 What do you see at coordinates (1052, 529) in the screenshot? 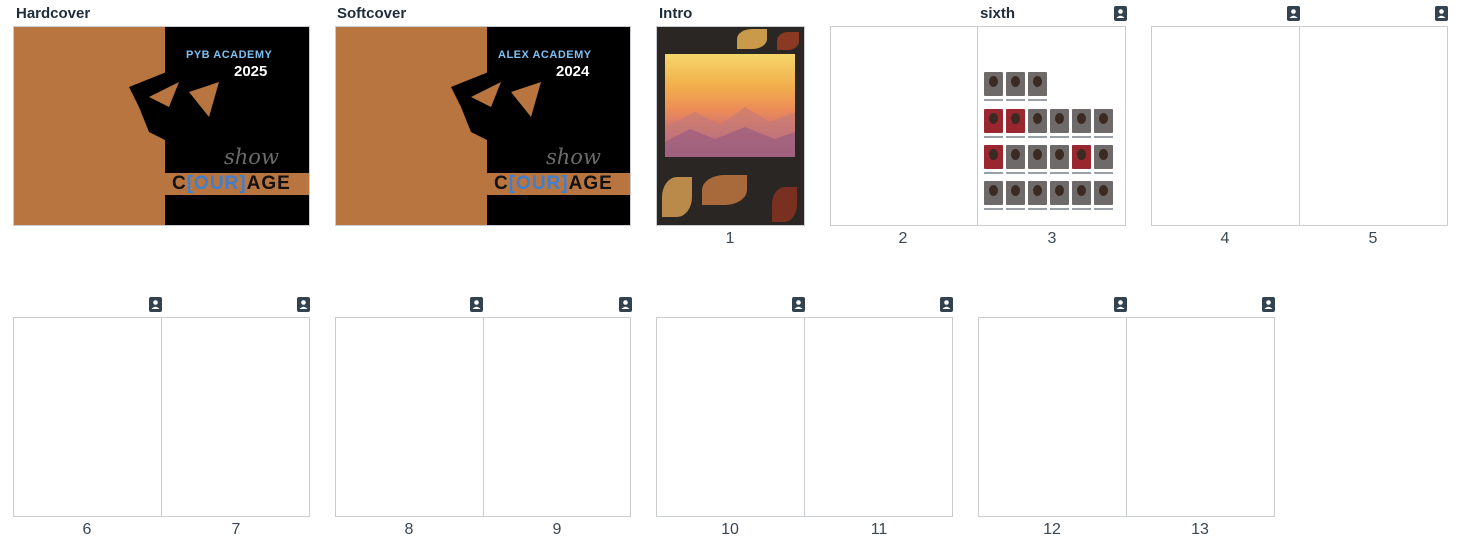
I see `page-number-12: 12` at bounding box center [1052, 529].